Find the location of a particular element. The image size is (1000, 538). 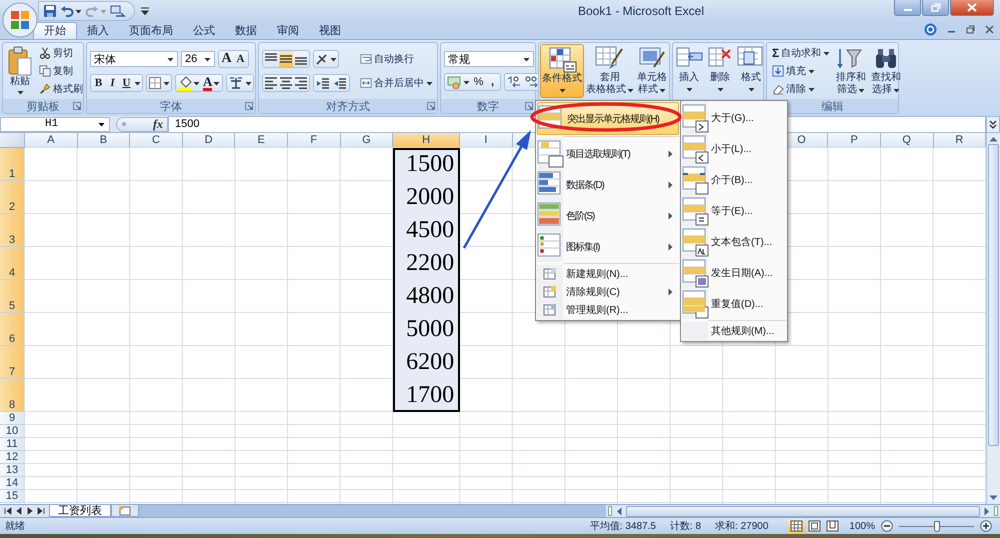

font-size-field: 26 is located at coordinates (198, 59).